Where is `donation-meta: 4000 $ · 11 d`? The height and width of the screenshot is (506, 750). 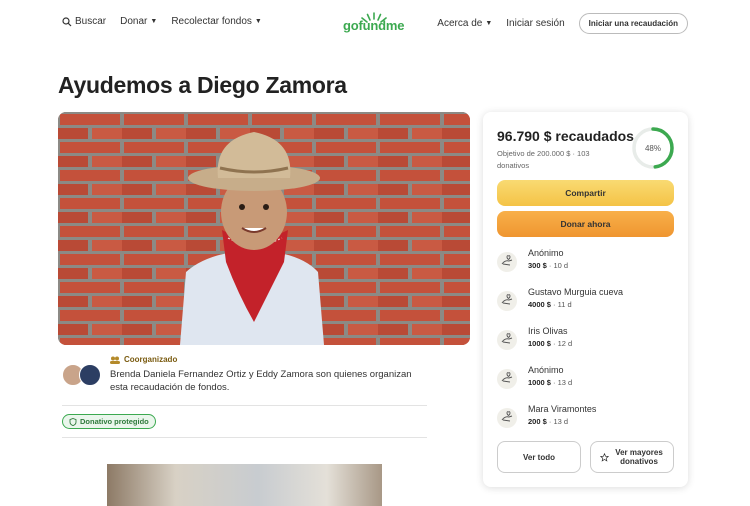
donation-meta: 4000 $ · 11 d is located at coordinates (550, 304).